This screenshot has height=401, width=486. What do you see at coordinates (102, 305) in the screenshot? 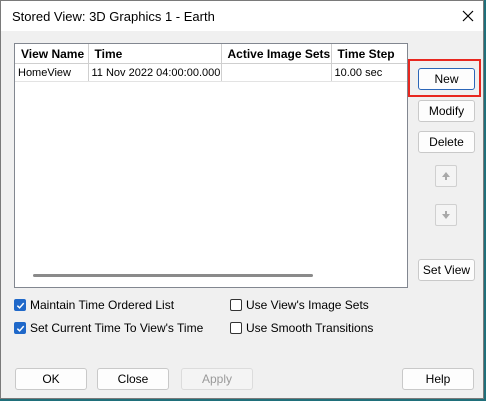
I see `maintain-time-ordered-label: Maintain Time Ordered List` at bounding box center [102, 305].